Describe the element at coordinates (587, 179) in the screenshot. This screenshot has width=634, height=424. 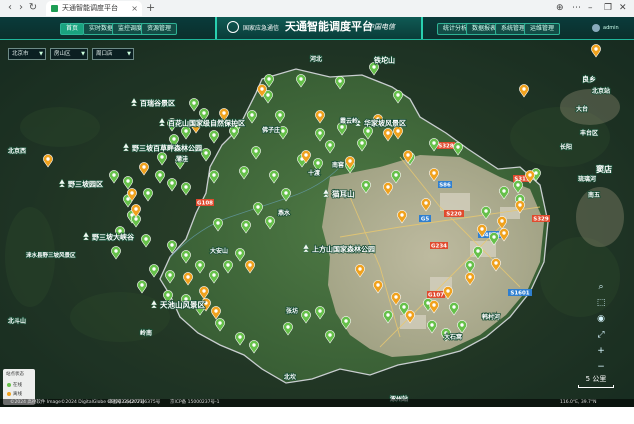
I see `place-label: 琉璃河` at that location.